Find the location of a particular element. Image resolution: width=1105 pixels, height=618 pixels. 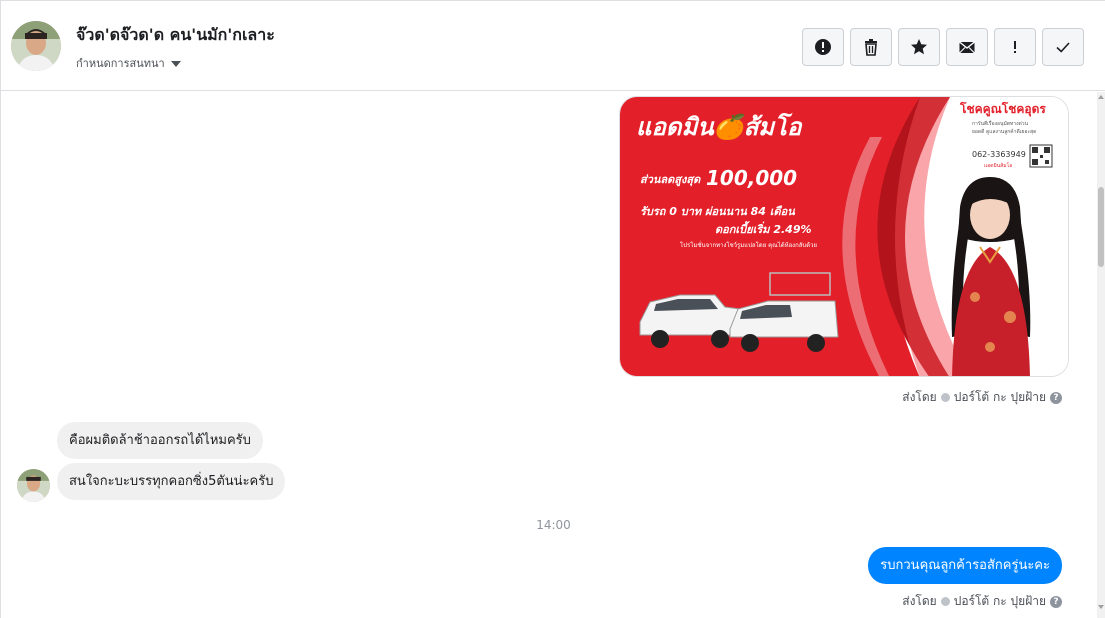

contact-name: จ๊วด'ดจ๊วด'ด คน'นมัก'กเลาะ is located at coordinates (175, 35).